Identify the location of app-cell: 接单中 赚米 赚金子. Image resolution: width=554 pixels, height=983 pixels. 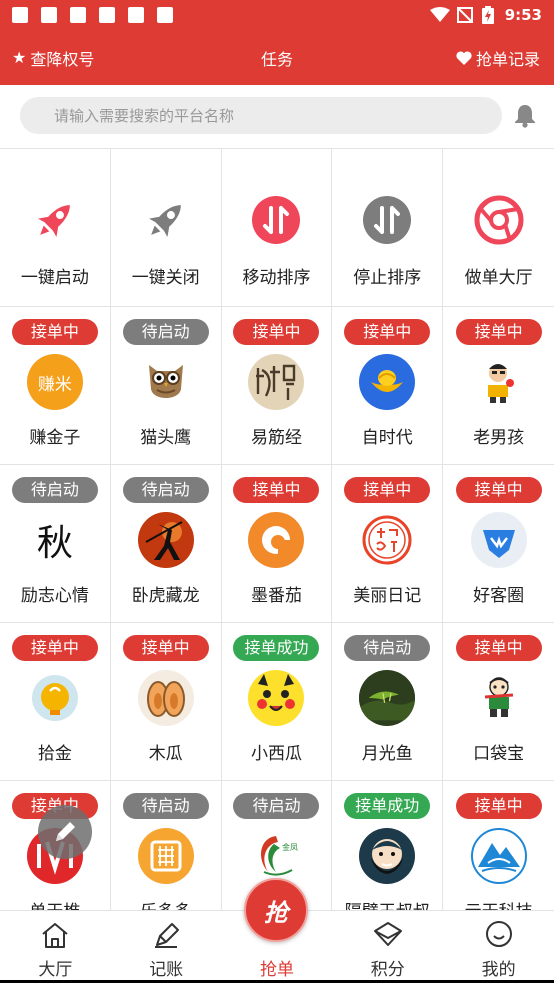
(55, 386).